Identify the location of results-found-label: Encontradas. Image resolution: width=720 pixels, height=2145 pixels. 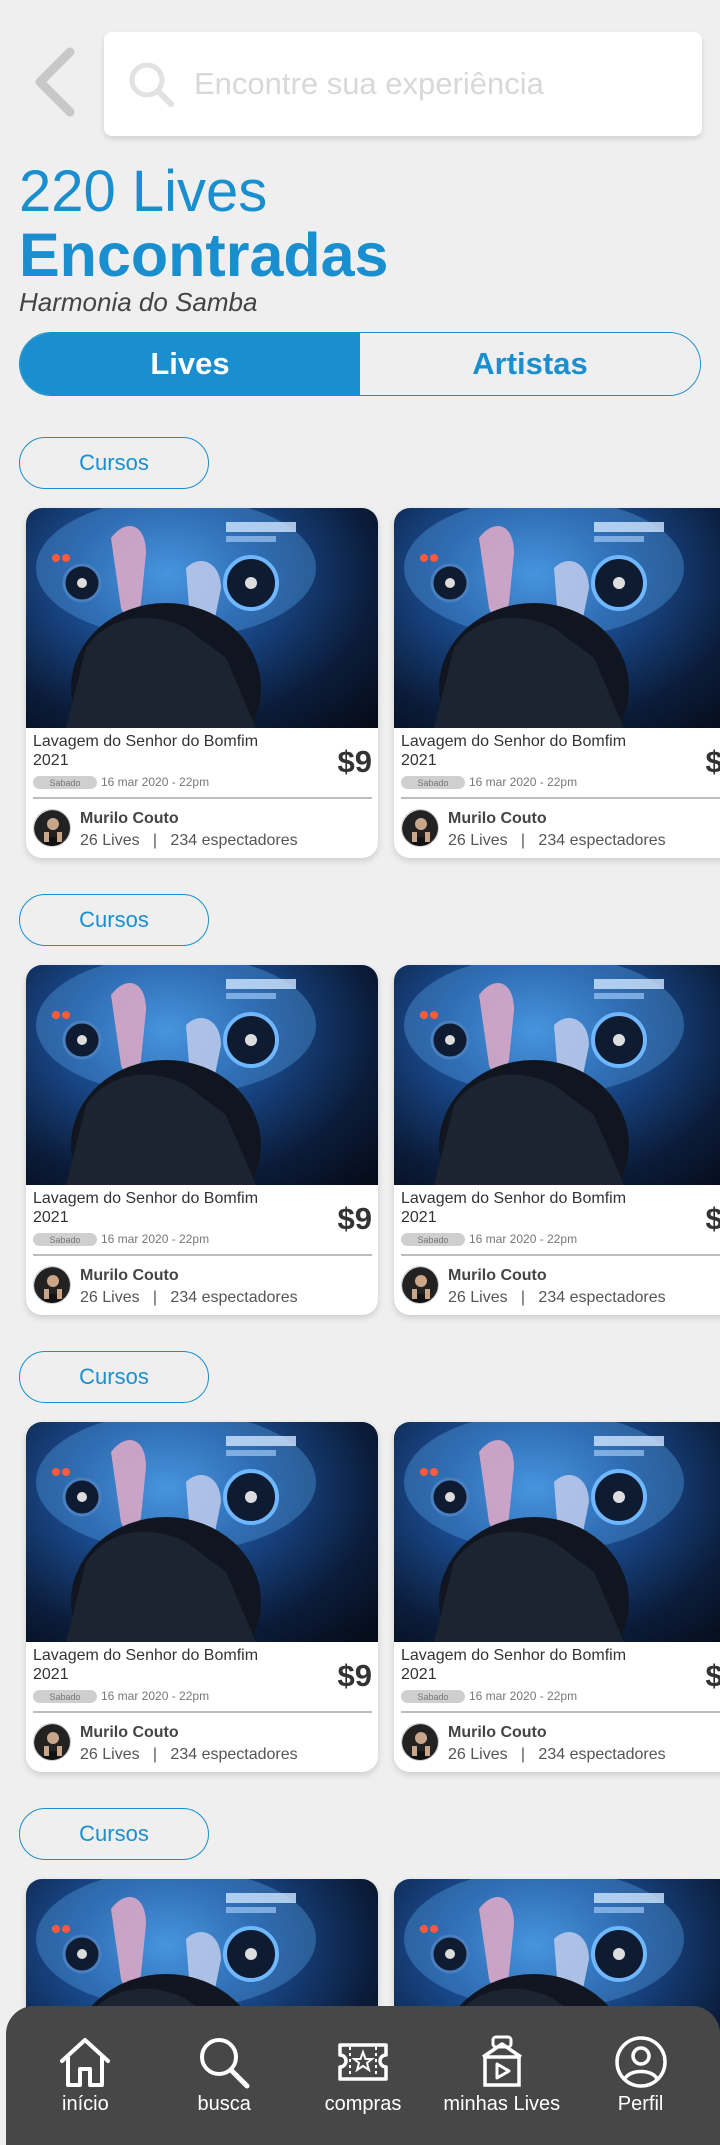
(204, 255).